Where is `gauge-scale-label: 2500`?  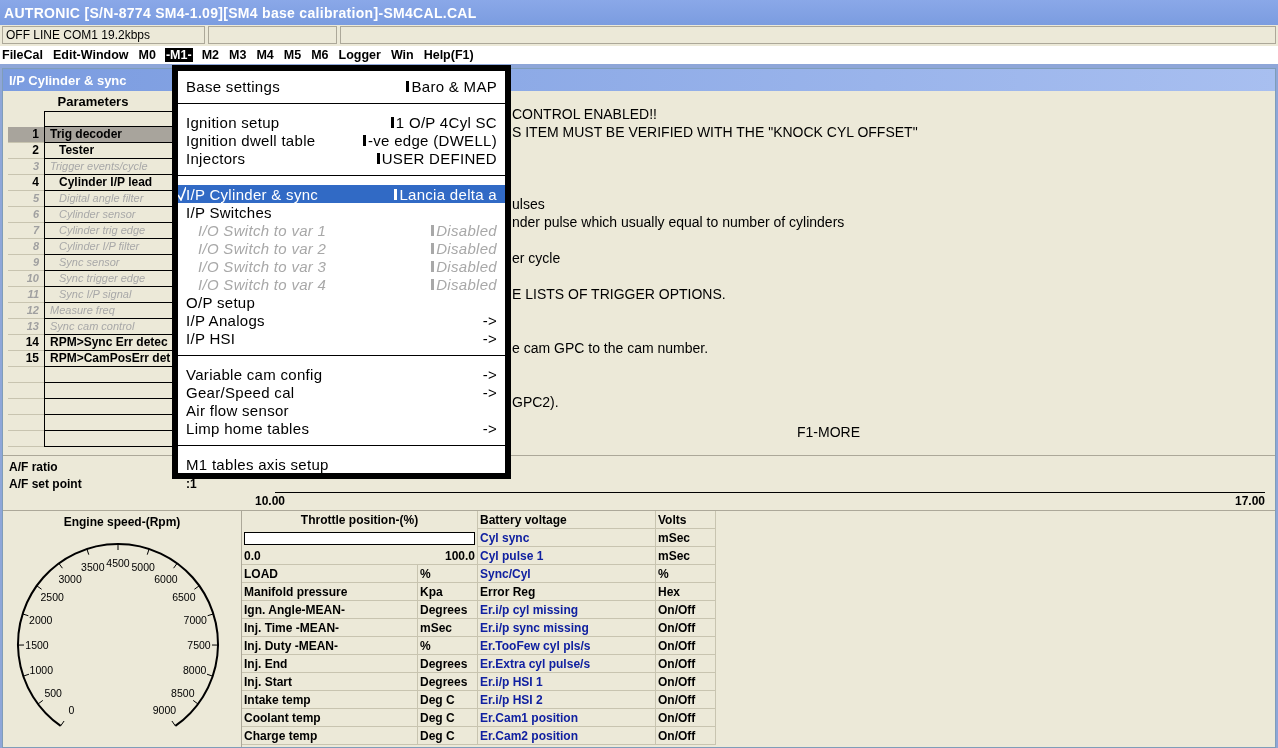 gauge-scale-label: 2500 is located at coordinates (52, 596).